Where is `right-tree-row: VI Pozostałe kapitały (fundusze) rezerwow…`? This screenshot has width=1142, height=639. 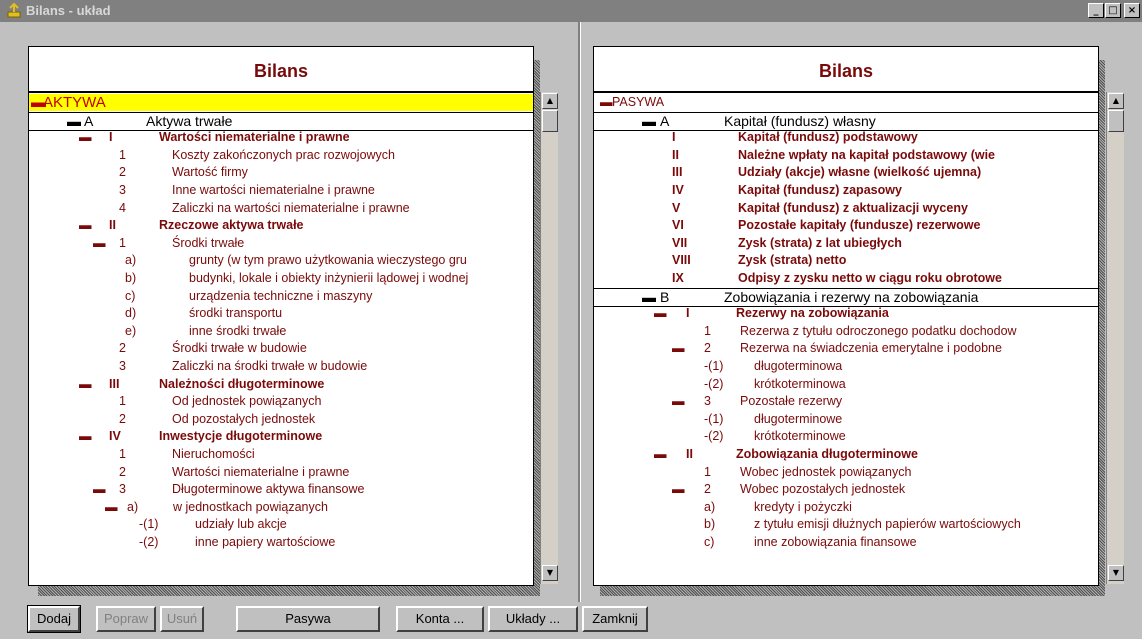
right-tree-row: VI Pozostałe kapitały (fundusze) rezerwow… is located at coordinates (846, 225).